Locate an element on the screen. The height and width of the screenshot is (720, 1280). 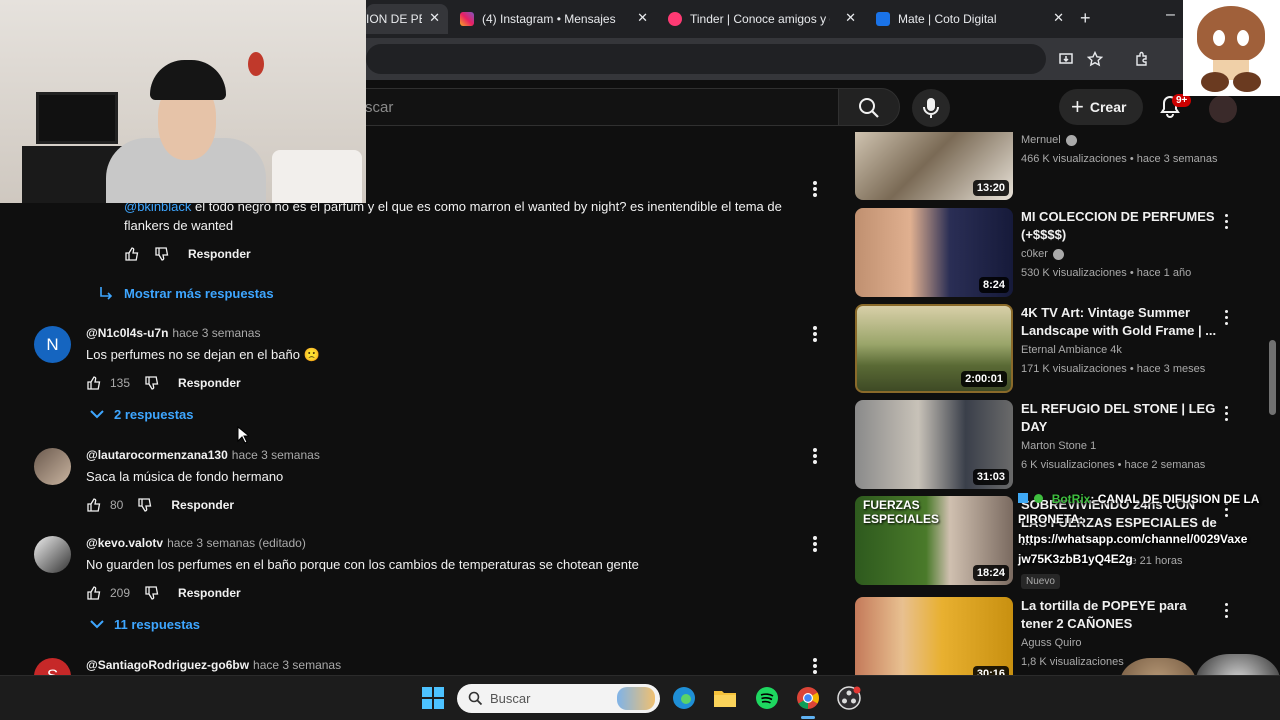
tab-tinder: Tinder | Conoce amigos y ge ✕ is located at coordinates (766, 19).